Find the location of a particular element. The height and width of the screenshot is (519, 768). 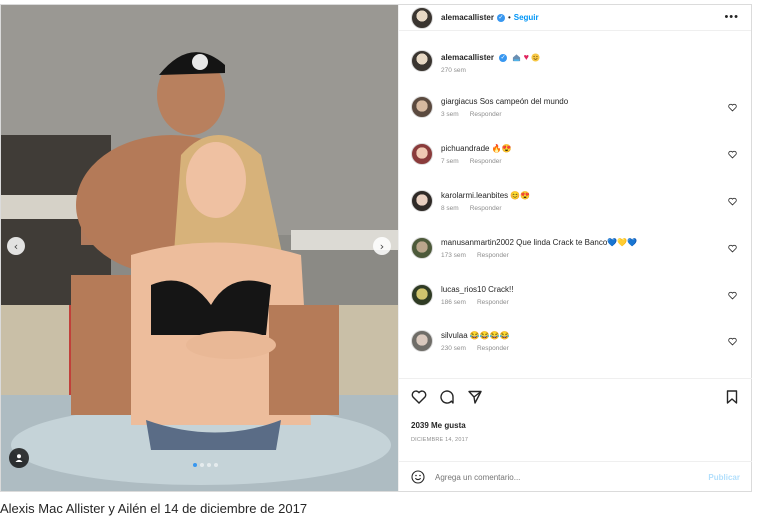

comment-time: 173 sem is located at coordinates (453, 255).